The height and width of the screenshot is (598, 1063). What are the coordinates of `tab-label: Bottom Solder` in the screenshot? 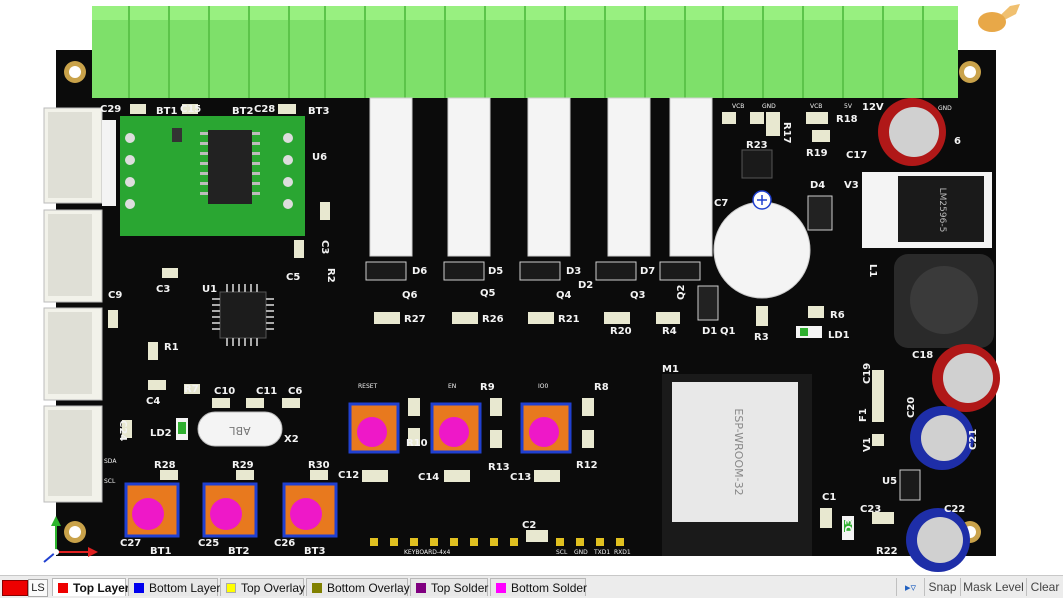 It's located at (549, 588).